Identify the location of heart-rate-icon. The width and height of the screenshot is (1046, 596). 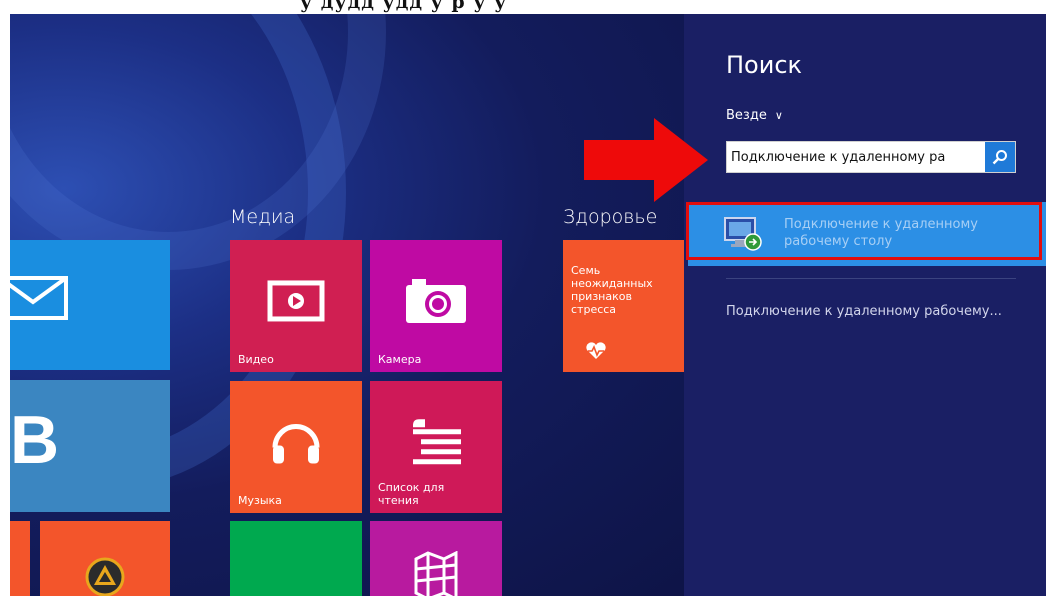
(596, 350).